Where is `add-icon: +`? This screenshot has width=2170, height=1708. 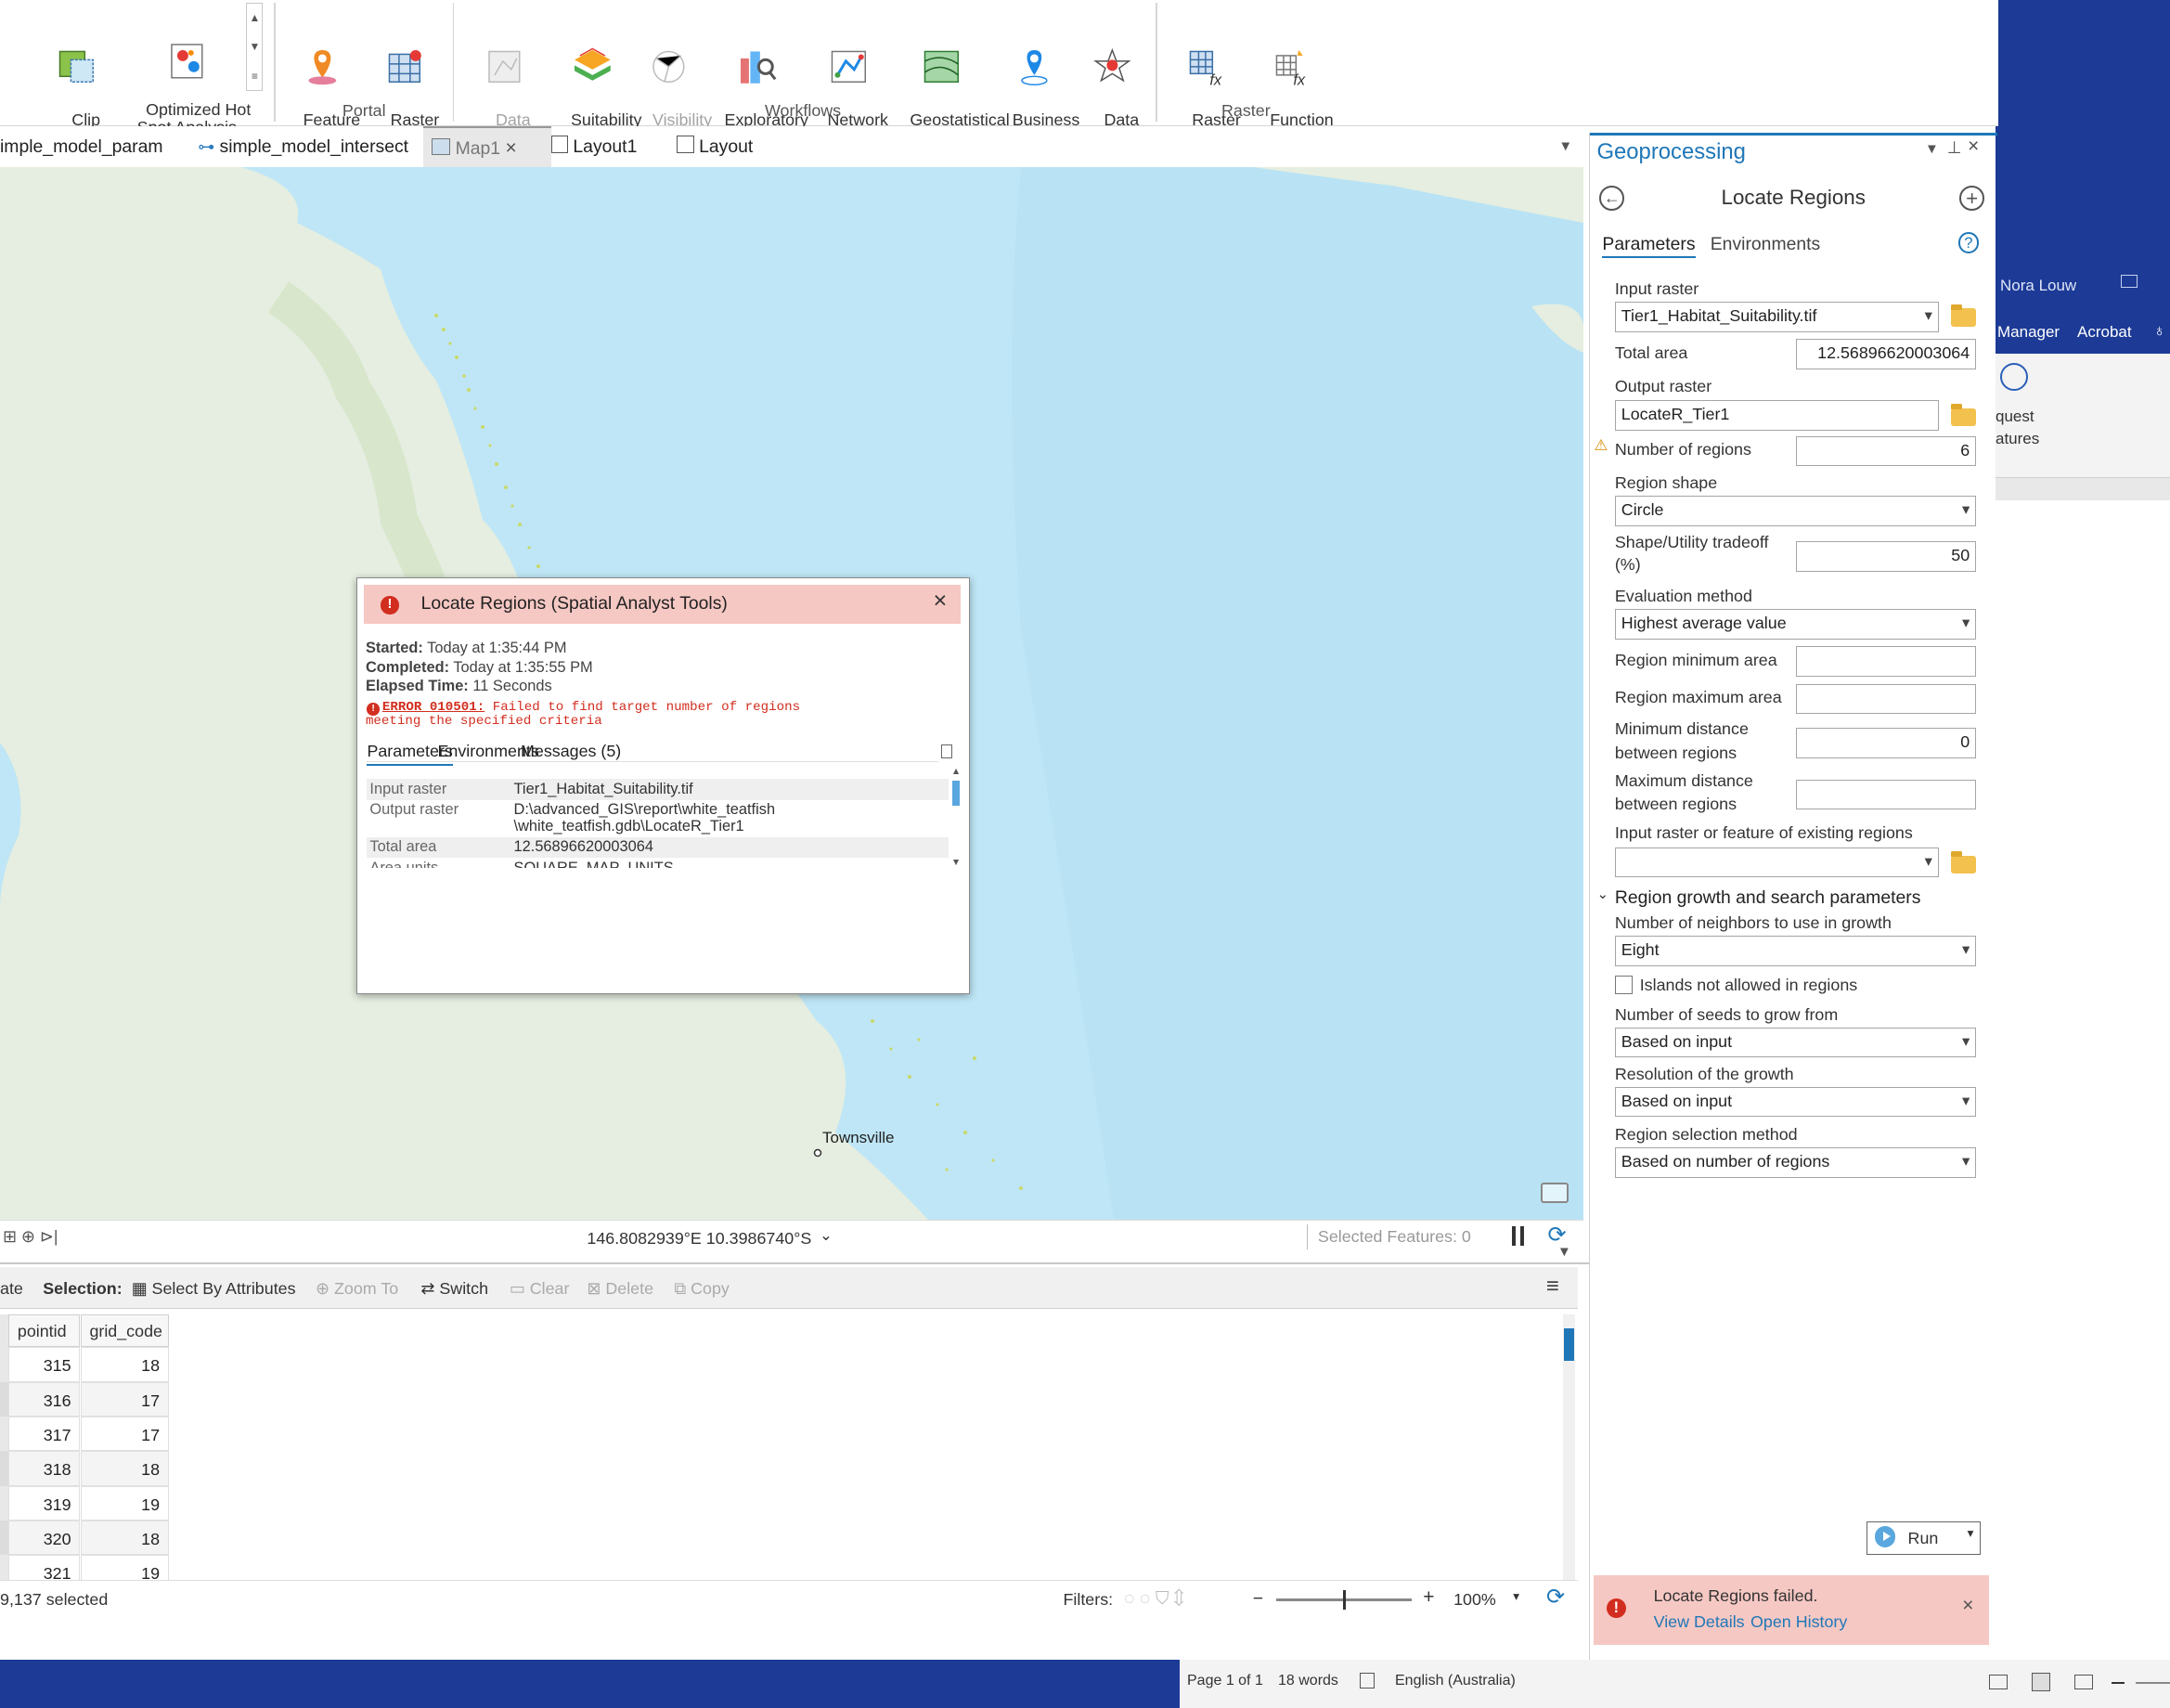 add-icon: + is located at coordinates (1972, 198).